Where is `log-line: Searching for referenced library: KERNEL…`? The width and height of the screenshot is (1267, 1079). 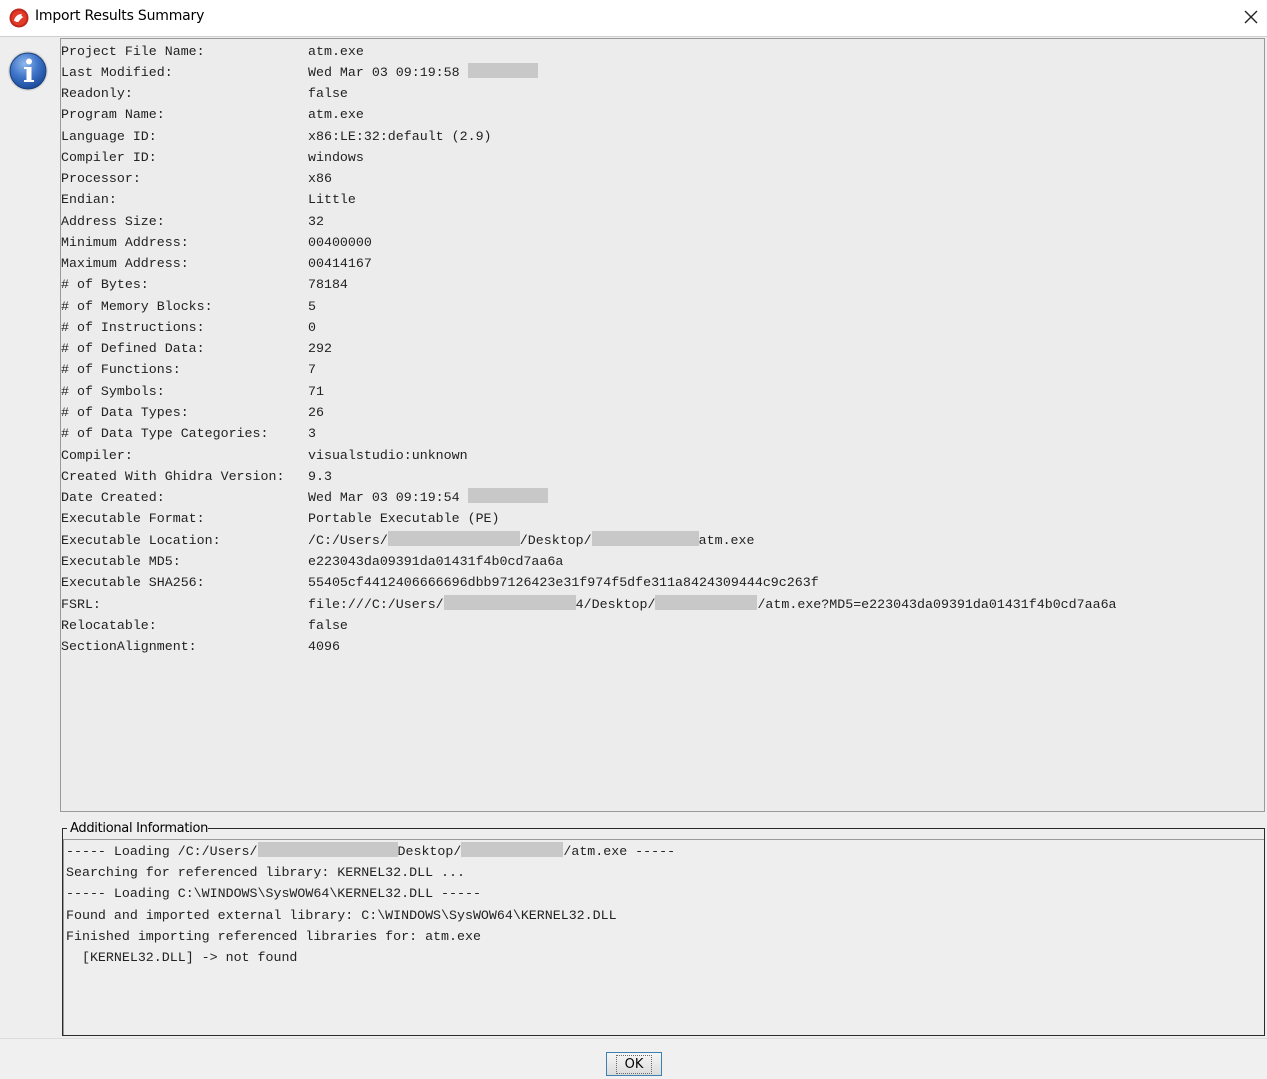 log-line: Searching for referenced library: KERNEL… is located at coordinates (265, 872).